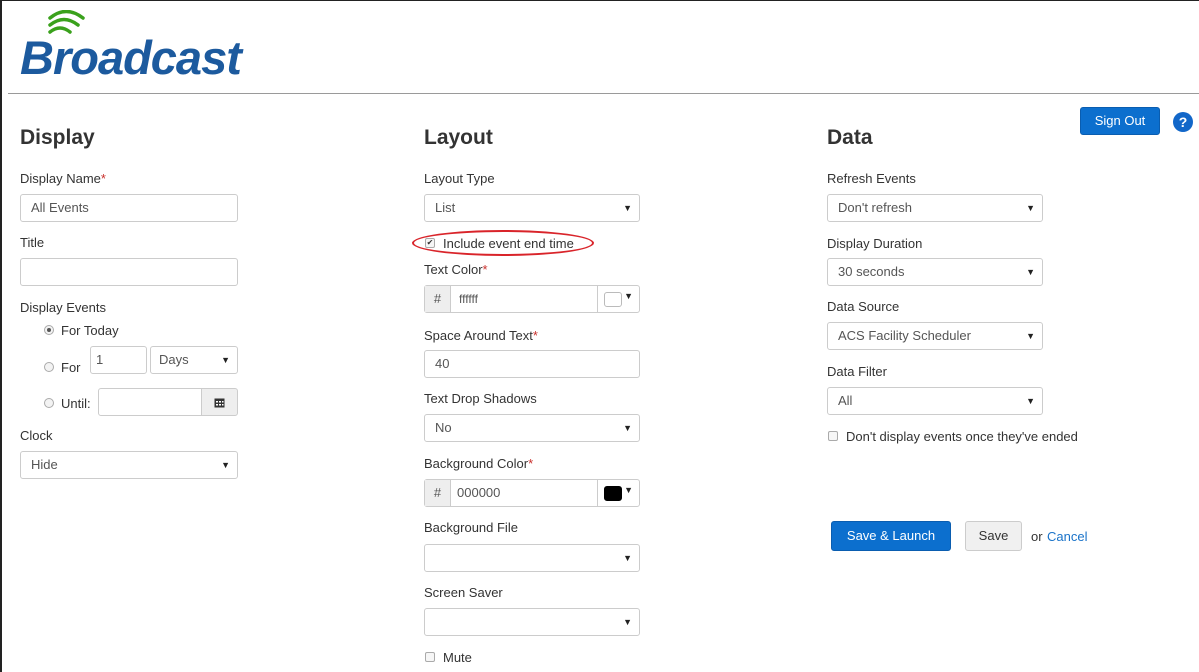 This screenshot has height=672, width=1199. I want to click on header-divider, so click(603, 93).